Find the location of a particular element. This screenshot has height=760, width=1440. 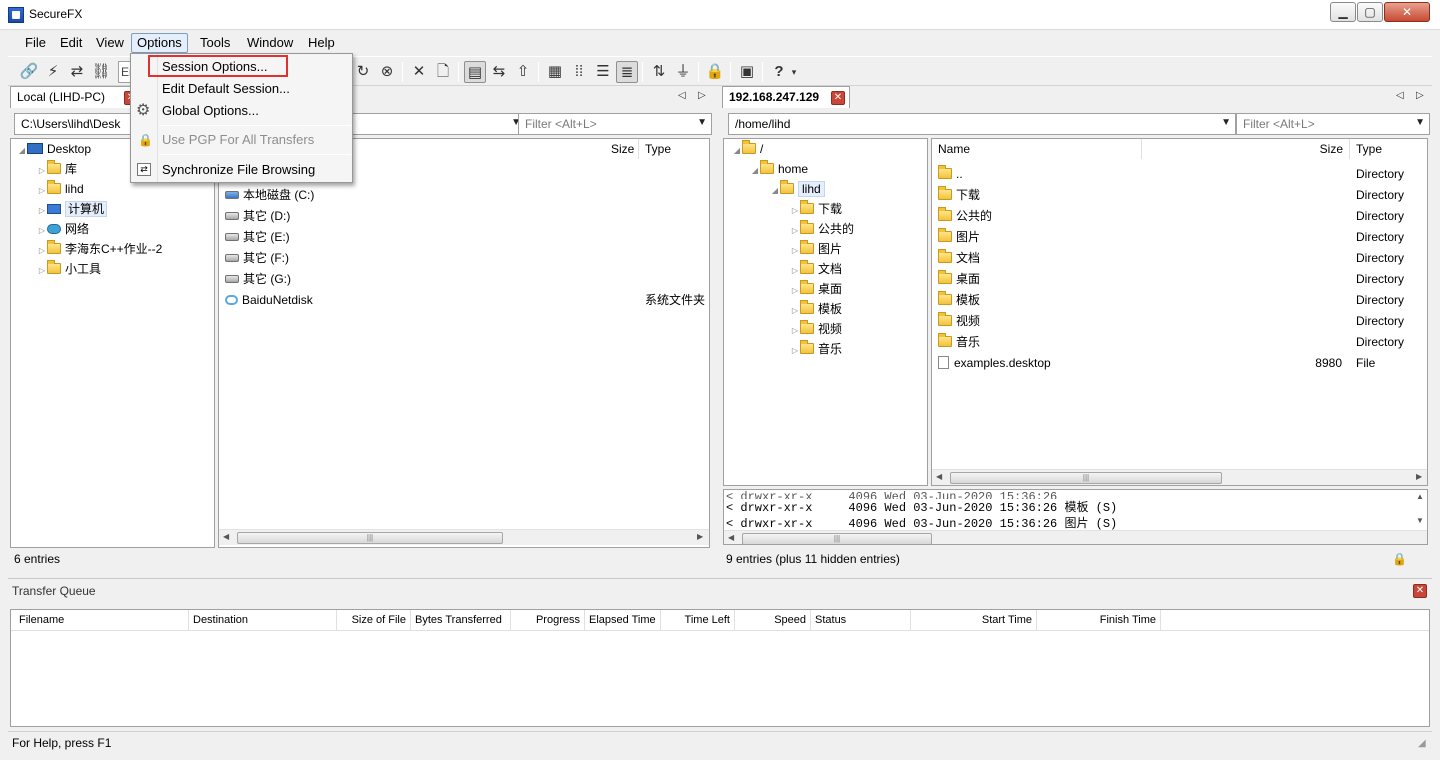

resize-grip-icon: ◢ is located at coordinates (1422, 743).